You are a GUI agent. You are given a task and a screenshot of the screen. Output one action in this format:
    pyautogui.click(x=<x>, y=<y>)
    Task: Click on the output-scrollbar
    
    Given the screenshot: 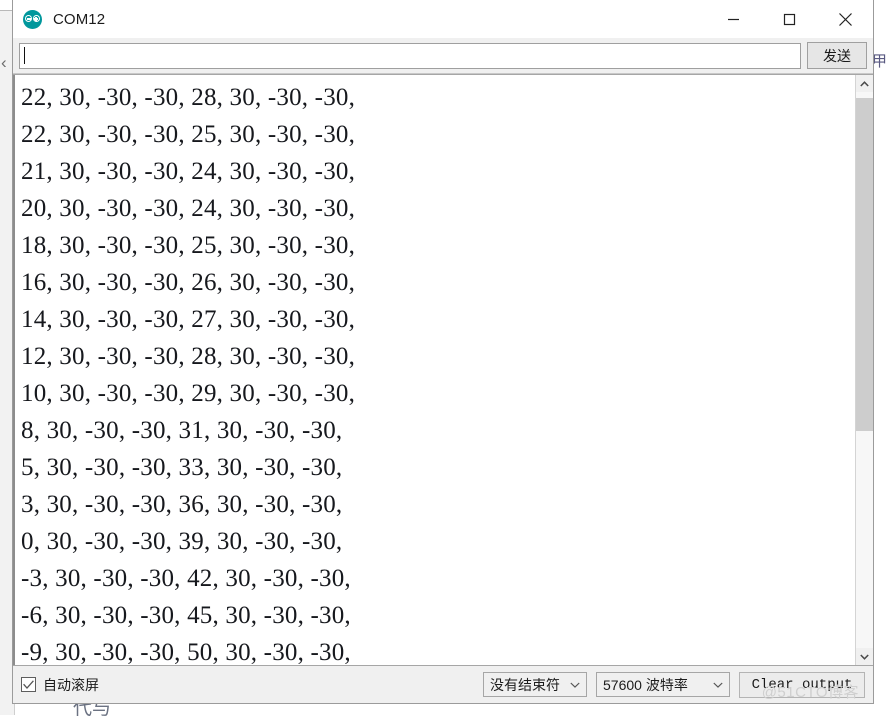 What is the action you would take?
    pyautogui.click(x=864, y=370)
    